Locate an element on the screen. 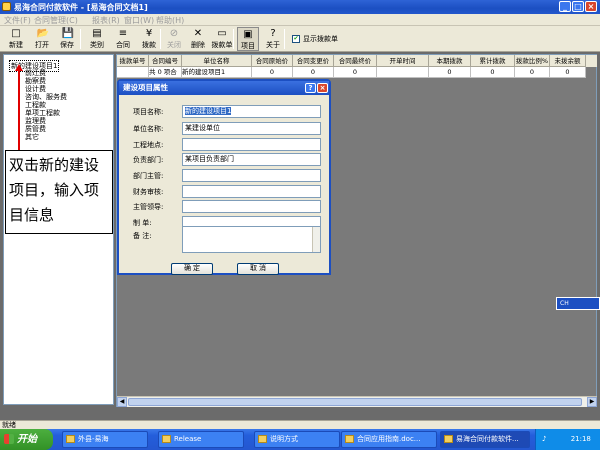 This screenshot has width=600, height=450. taskbar-item: Release is located at coordinates (201, 439).